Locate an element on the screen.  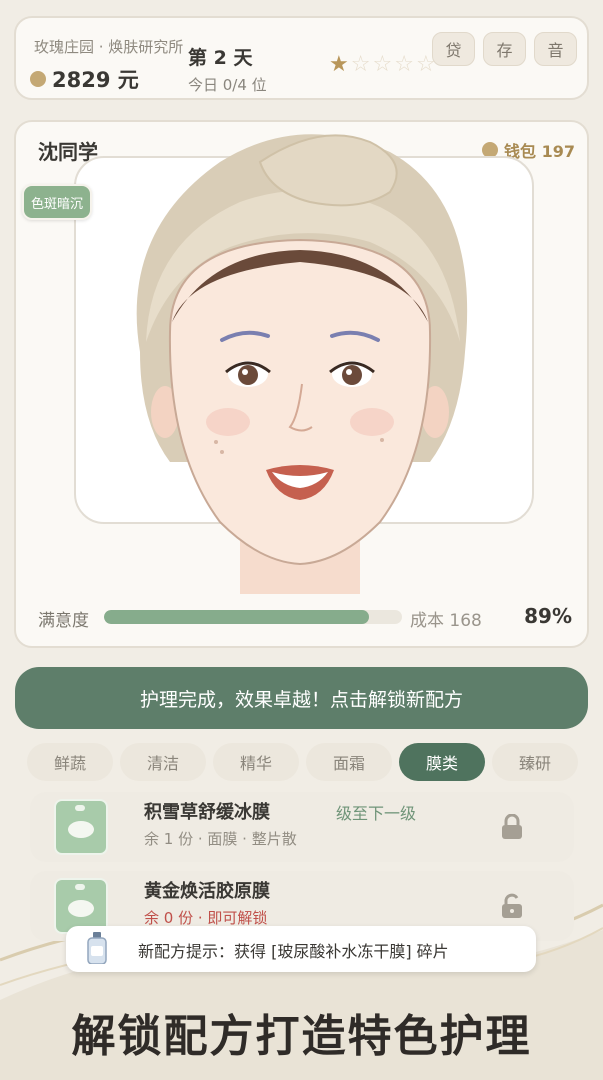
star-filled-icon: ★ is located at coordinates (339, 64).